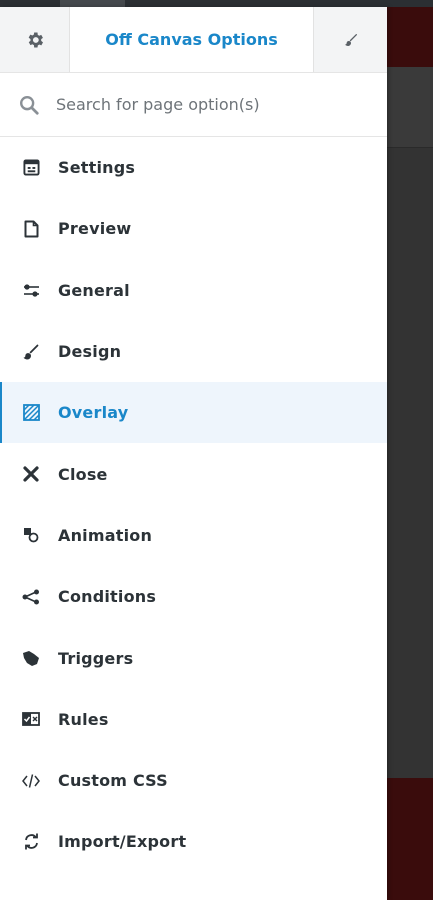 The width and height of the screenshot is (433, 900). I want to click on menu-item-label: Design, so click(90, 352).